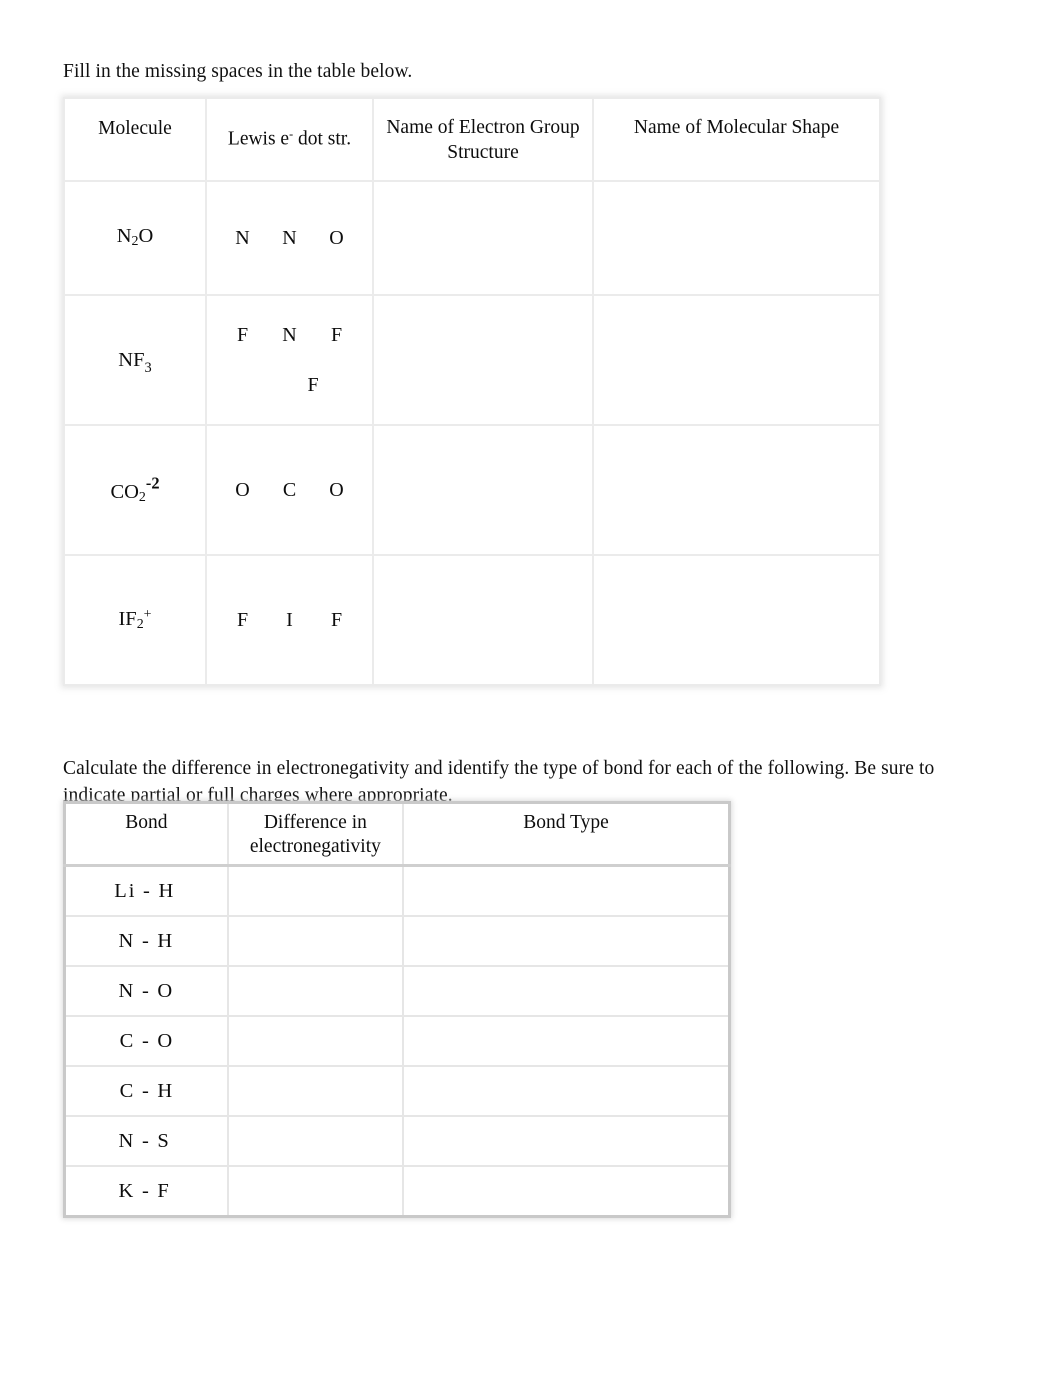  I want to click on cell-molecular-shape-n2o, so click(736, 238).